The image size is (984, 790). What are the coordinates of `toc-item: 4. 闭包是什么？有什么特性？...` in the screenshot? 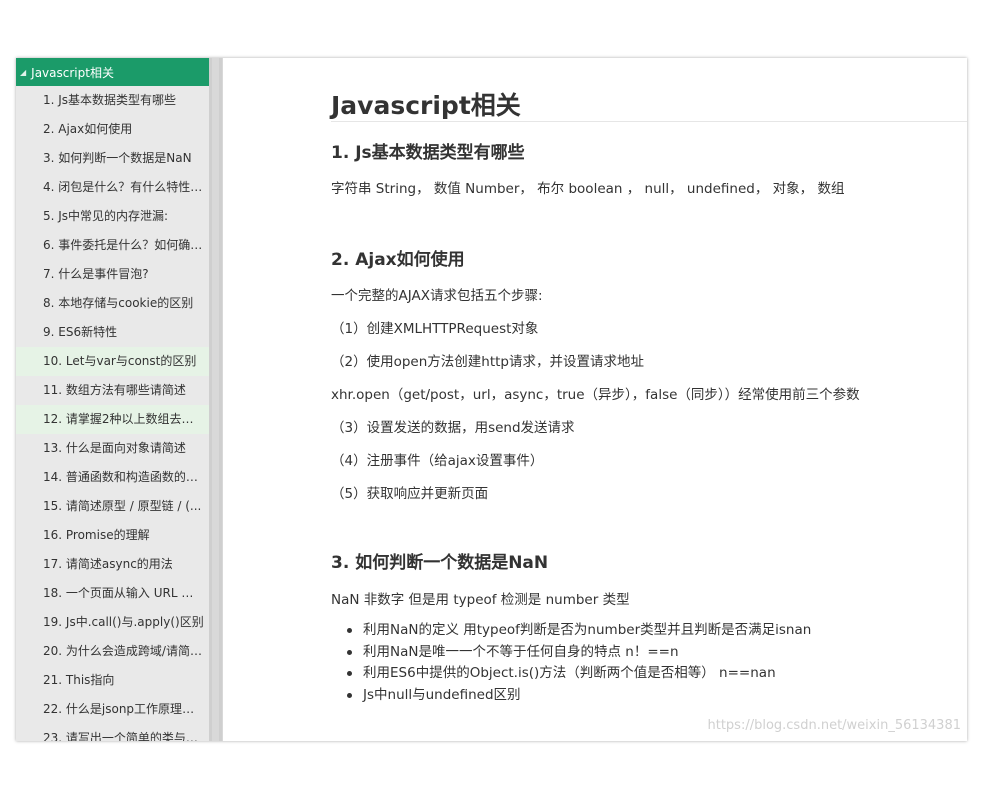 It's located at (112, 187).